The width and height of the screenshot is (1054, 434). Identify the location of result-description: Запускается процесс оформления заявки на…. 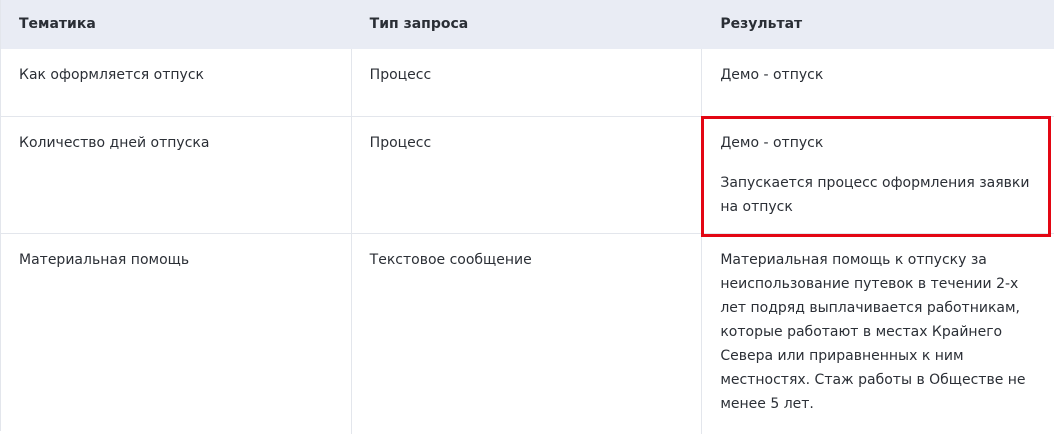
(875, 195).